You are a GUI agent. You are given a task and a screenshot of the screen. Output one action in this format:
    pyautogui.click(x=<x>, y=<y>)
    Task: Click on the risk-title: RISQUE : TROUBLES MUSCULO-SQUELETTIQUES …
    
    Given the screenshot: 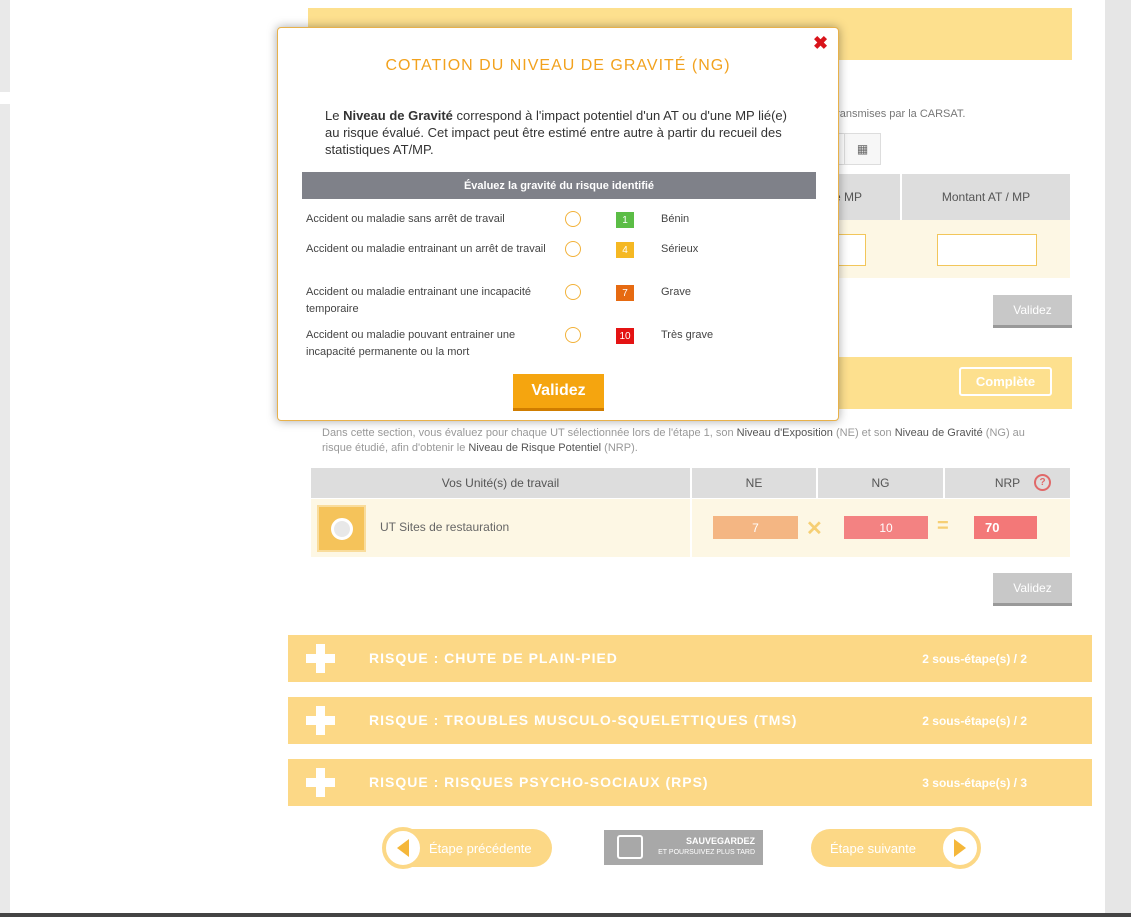 What is the action you would take?
    pyautogui.click(x=583, y=720)
    